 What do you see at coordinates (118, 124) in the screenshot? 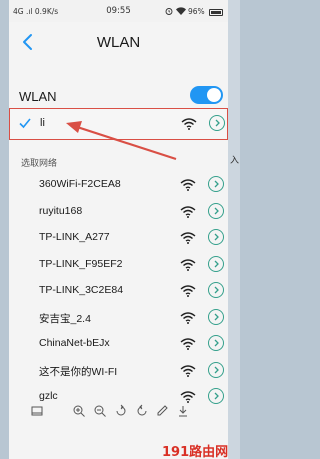
I see `connected-network-row: li` at bounding box center [118, 124].